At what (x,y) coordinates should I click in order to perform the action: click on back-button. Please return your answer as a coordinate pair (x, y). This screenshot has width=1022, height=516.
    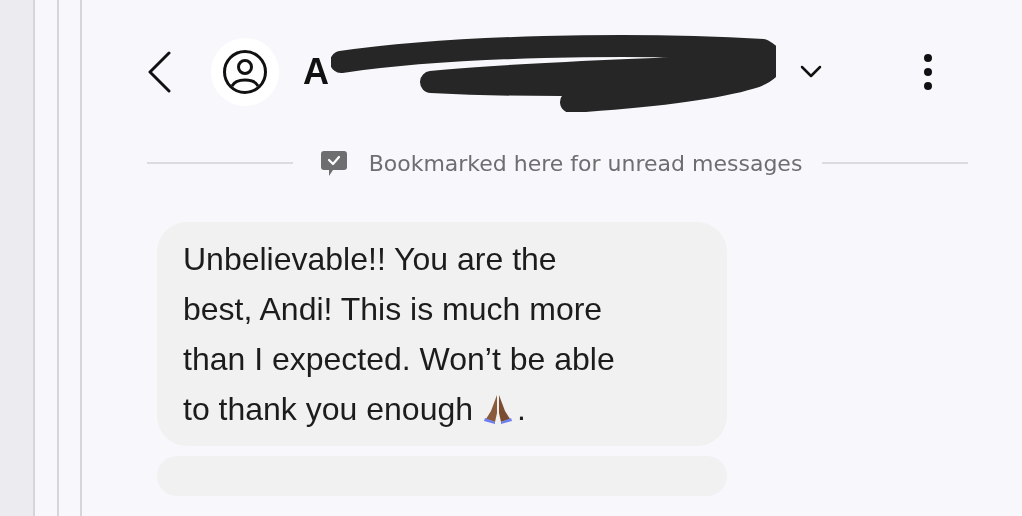
    Looking at the image, I should click on (159, 72).